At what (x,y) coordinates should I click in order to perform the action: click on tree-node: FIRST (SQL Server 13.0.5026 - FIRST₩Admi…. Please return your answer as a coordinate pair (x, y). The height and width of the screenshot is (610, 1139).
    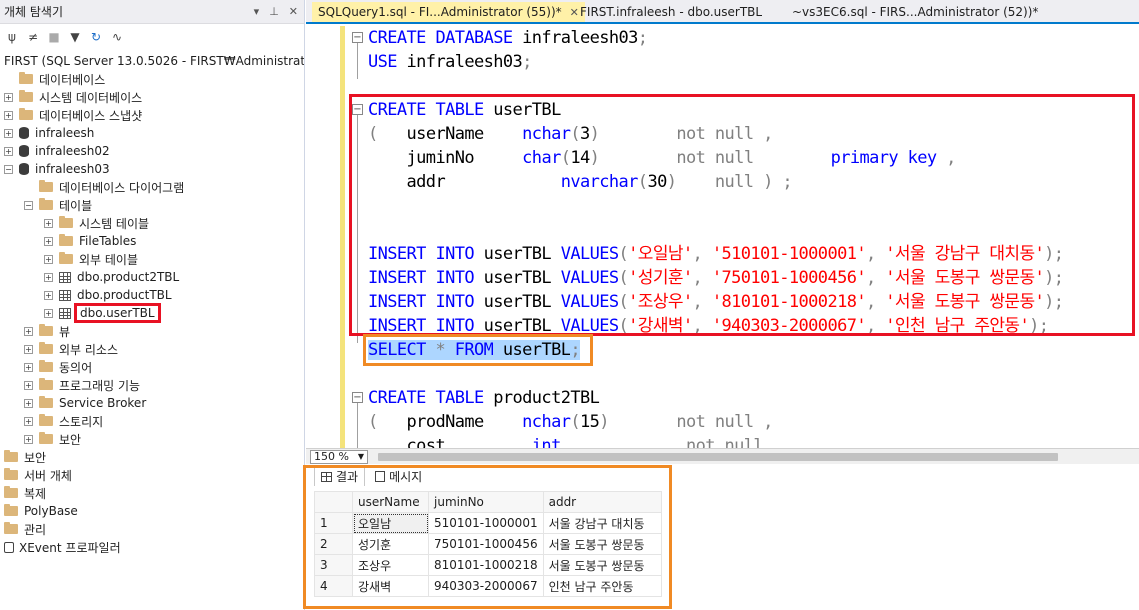
    Looking at the image, I should click on (154, 61).